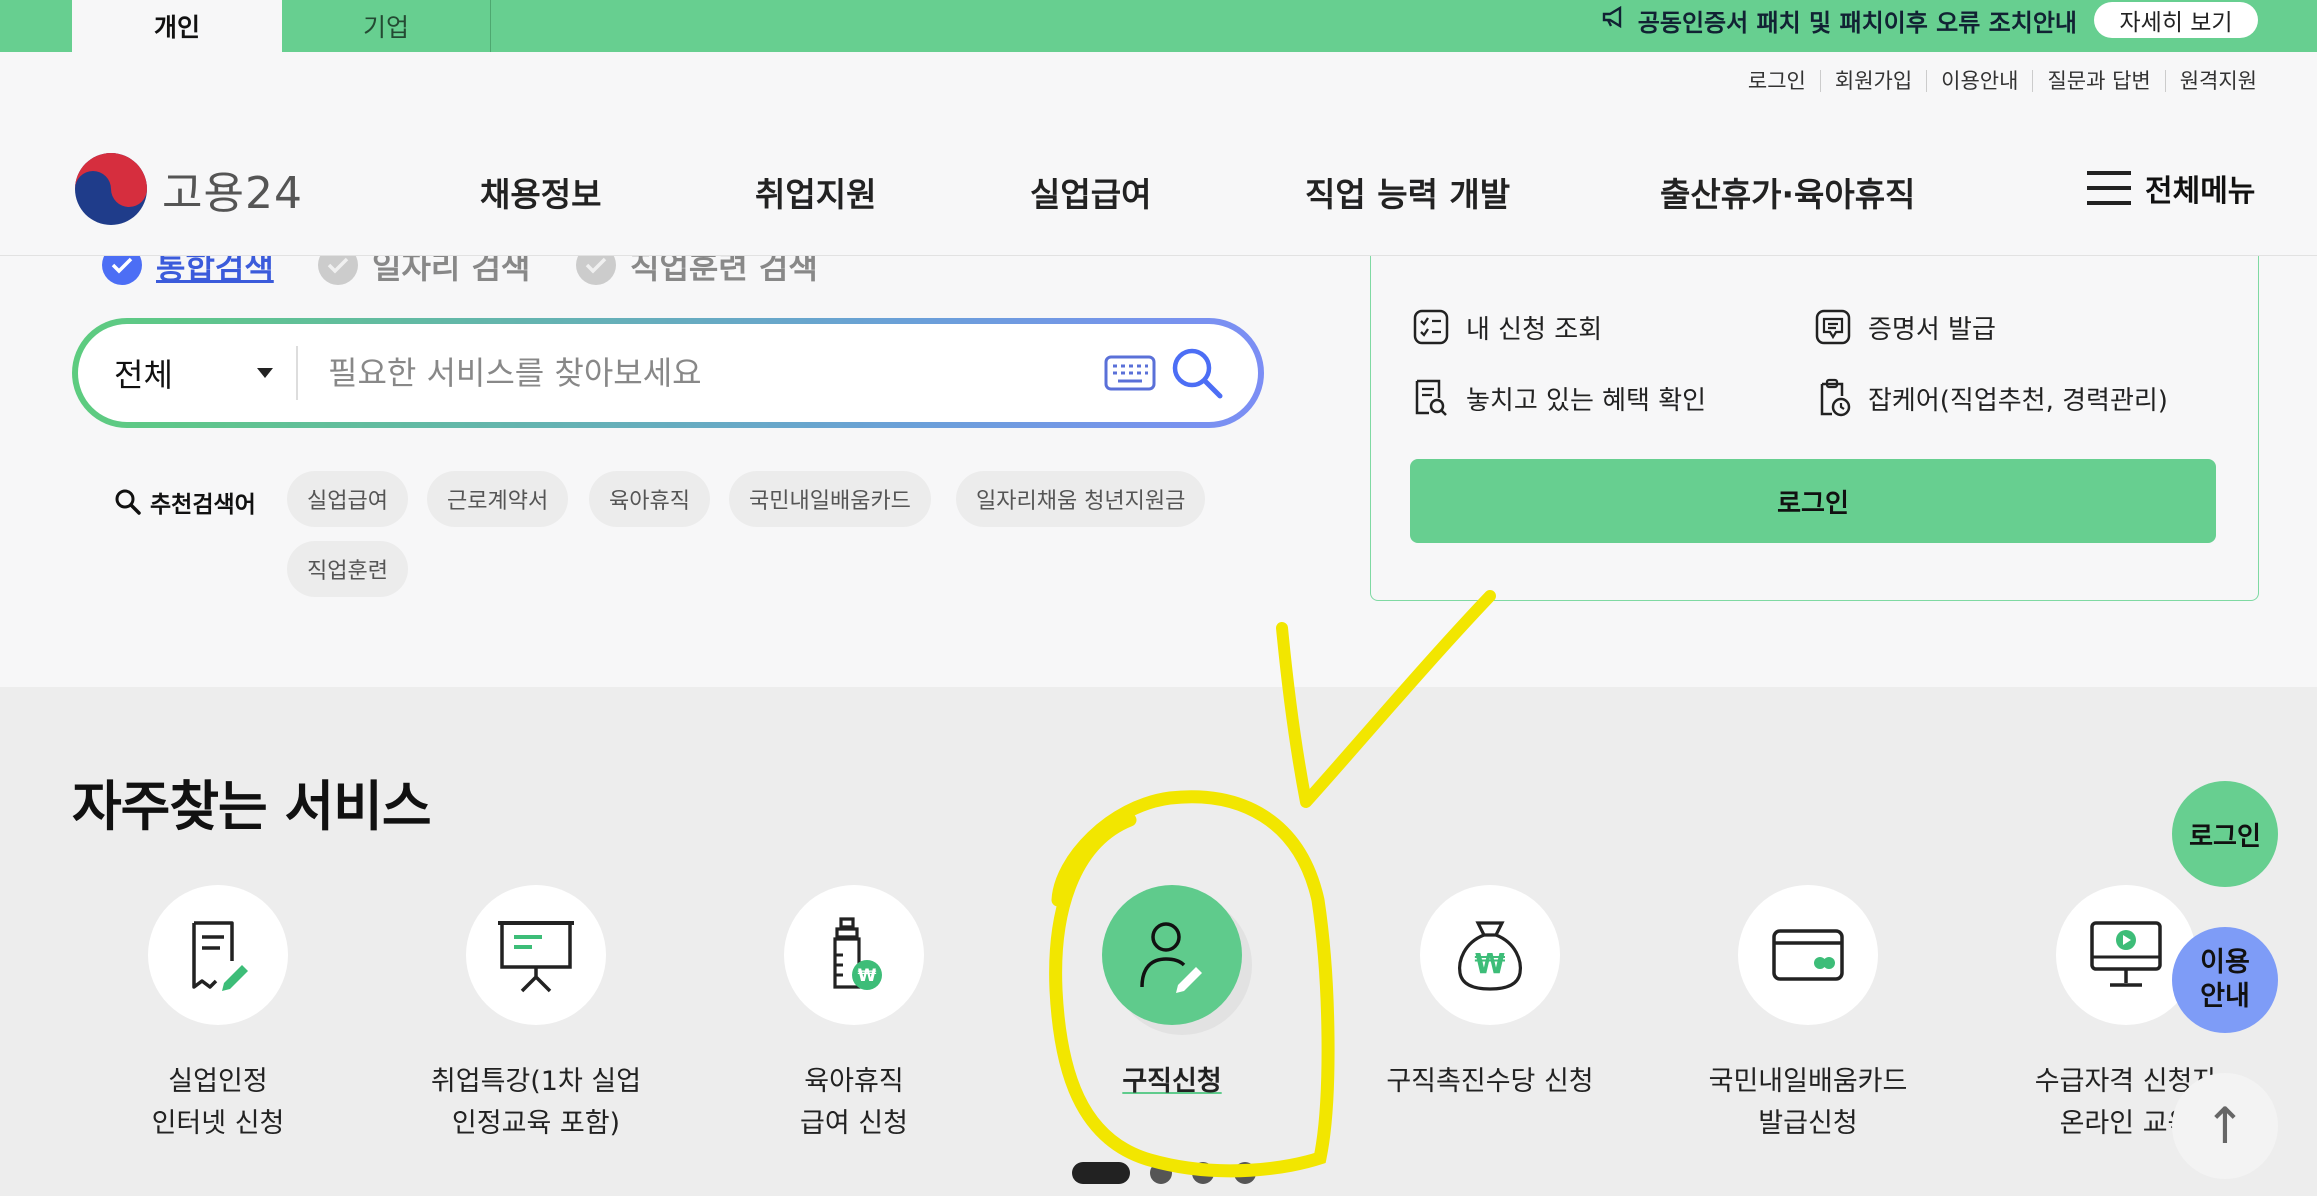  Describe the element at coordinates (1787, 192) in the screenshot. I see `nav-parental-leave: 출산휴가·육아휴직` at that location.